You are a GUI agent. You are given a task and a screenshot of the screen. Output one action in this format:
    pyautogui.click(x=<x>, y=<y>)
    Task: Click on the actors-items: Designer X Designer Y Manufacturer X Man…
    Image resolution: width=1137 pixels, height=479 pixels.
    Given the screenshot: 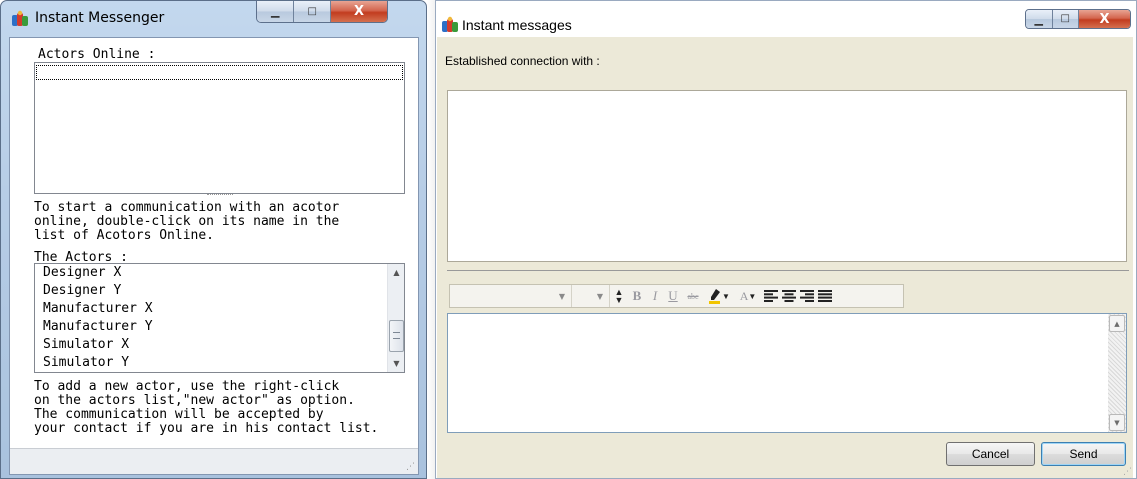 What is the action you would take?
    pyautogui.click(x=206, y=318)
    